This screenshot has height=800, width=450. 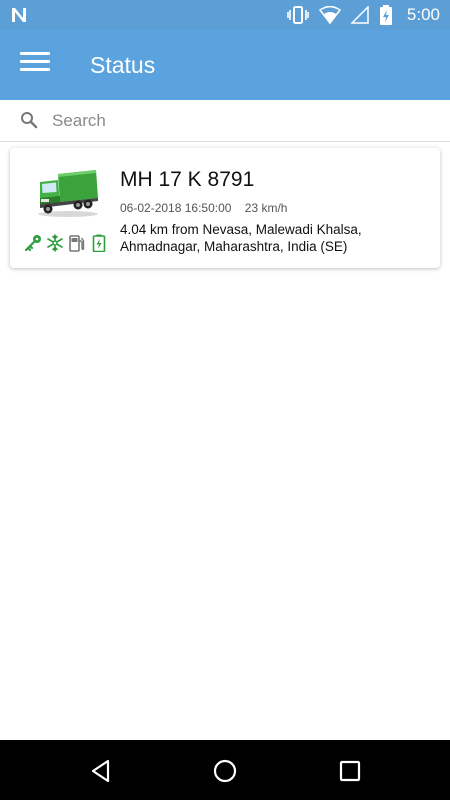 I want to click on recents-icon, so click(x=350, y=771).